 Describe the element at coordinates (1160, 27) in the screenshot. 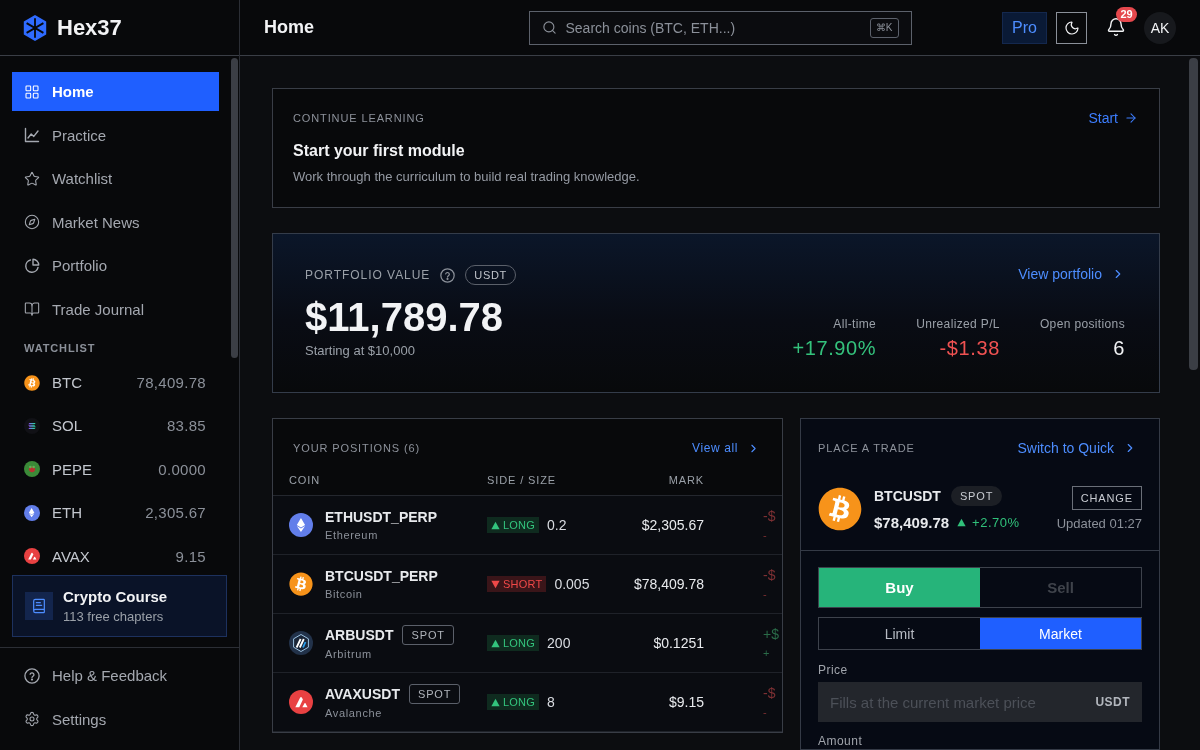

I see `user-avatar: AK` at that location.